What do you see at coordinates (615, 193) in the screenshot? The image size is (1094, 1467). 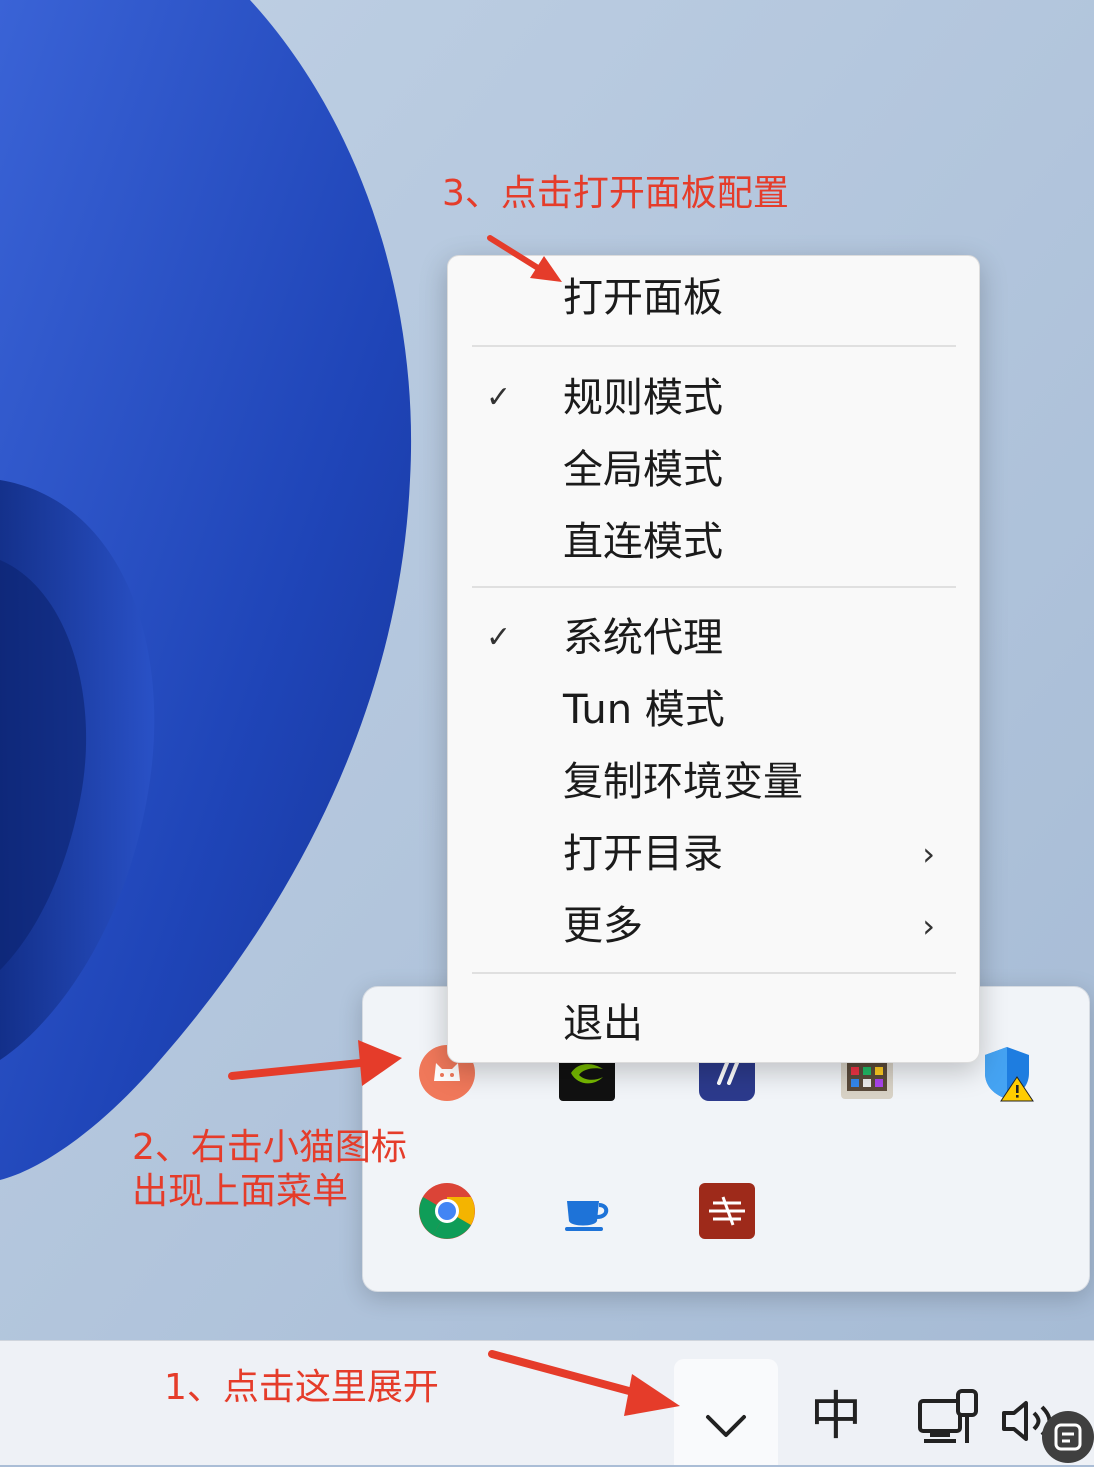 I see `annotation-step-3: 3、点击打开面板配置` at bounding box center [615, 193].